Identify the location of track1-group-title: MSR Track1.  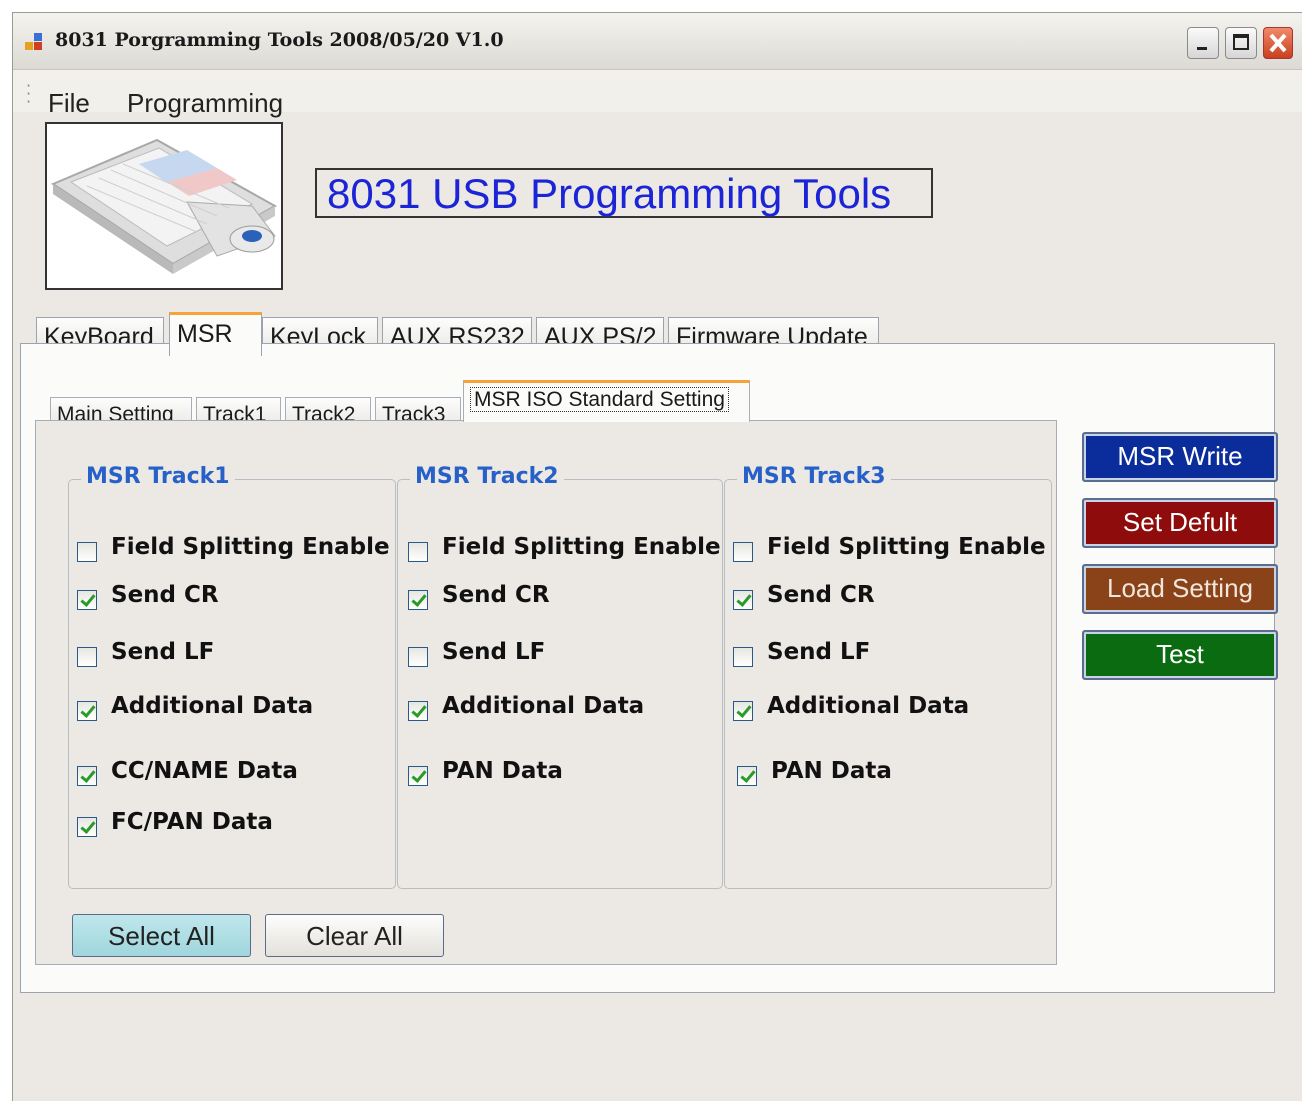
(158, 476).